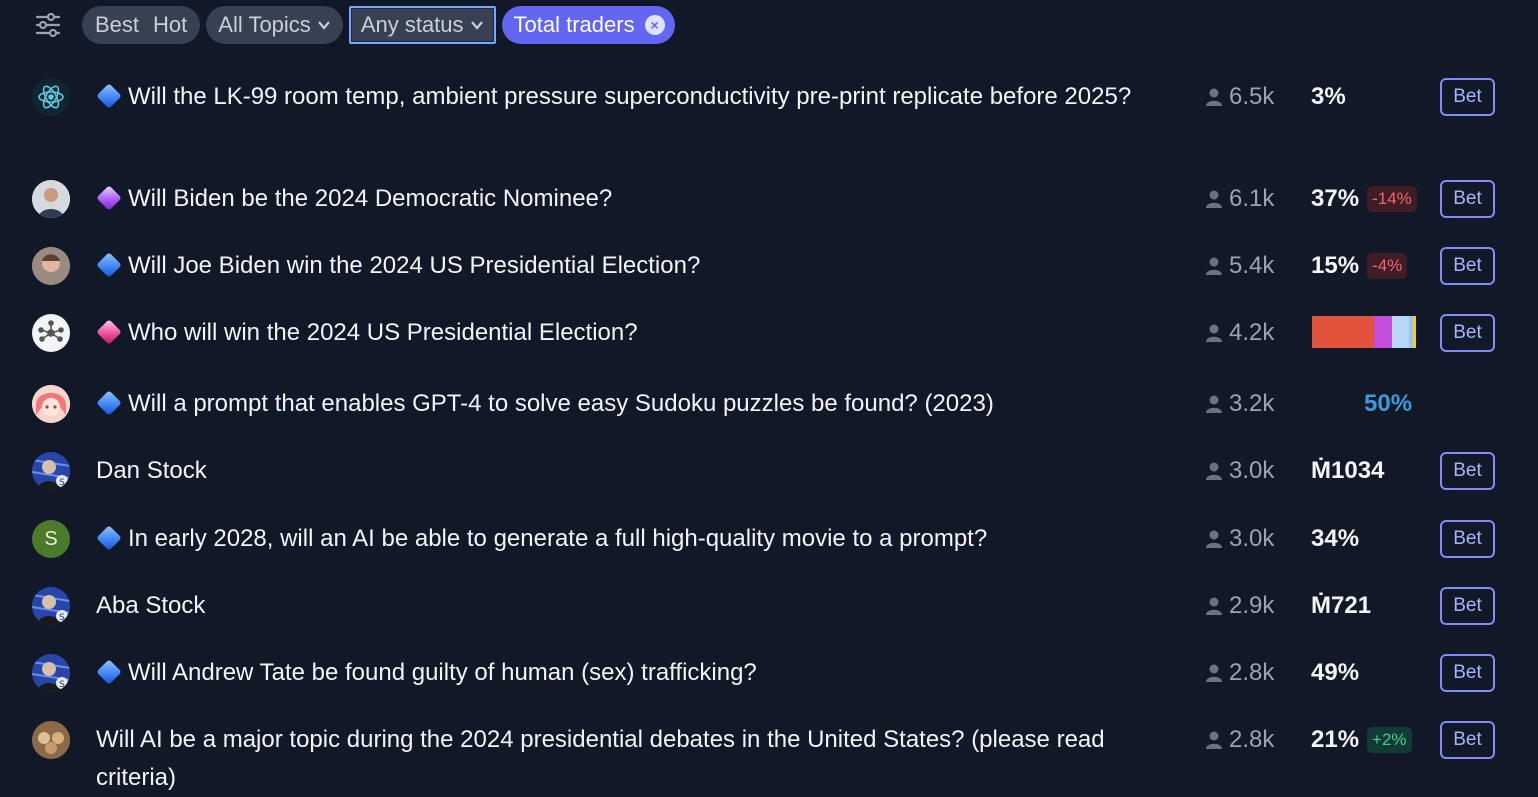  Describe the element at coordinates (1387, 266) in the screenshot. I see `delta-badge: -4%` at that location.